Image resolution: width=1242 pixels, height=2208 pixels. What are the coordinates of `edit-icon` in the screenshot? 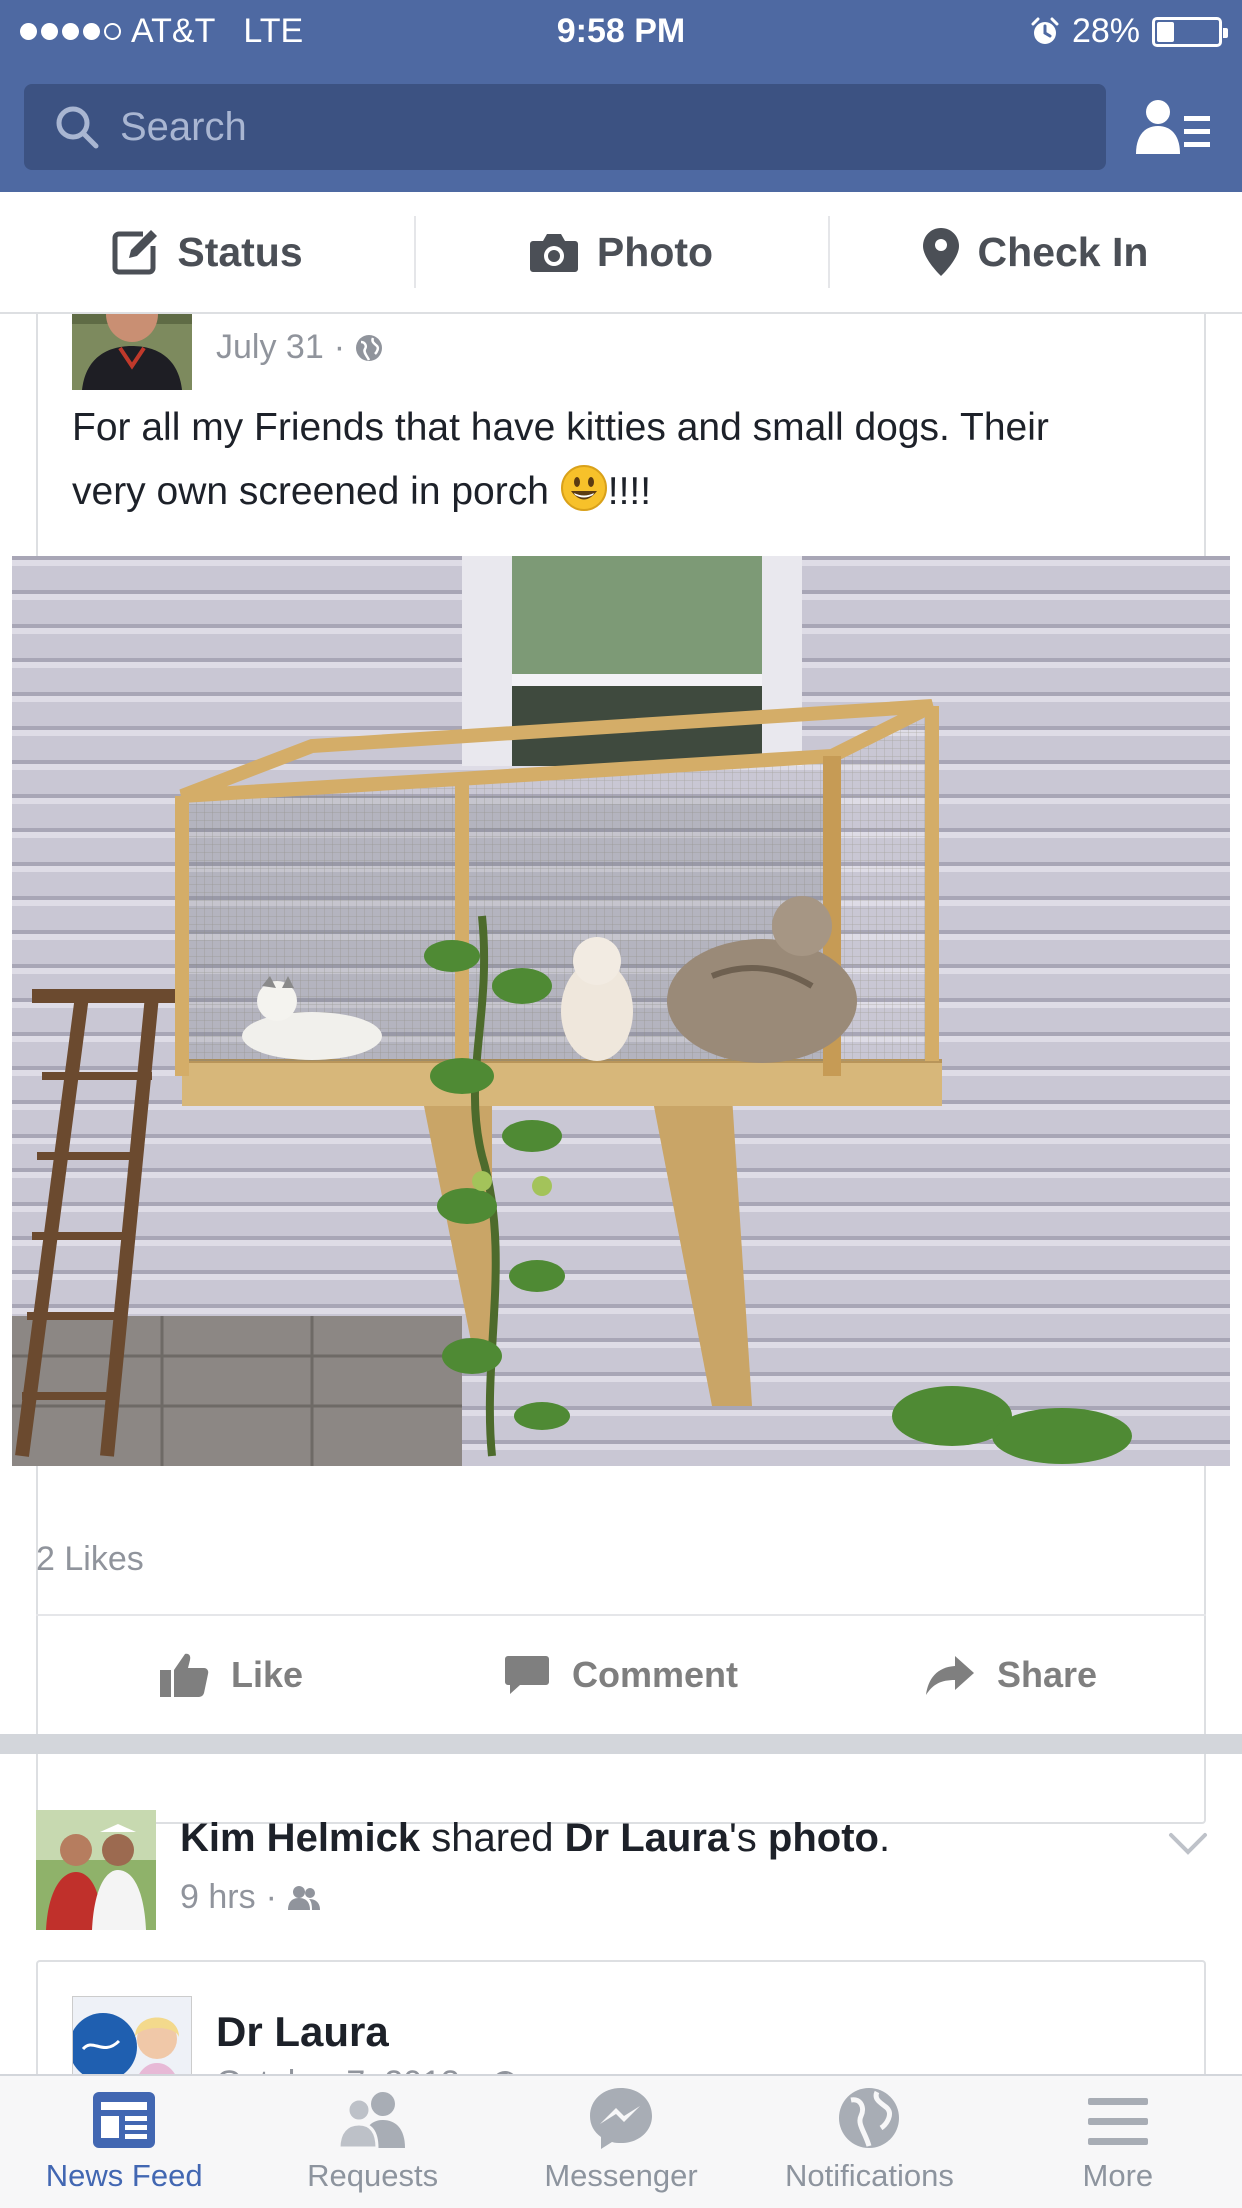 It's located at (135, 252).